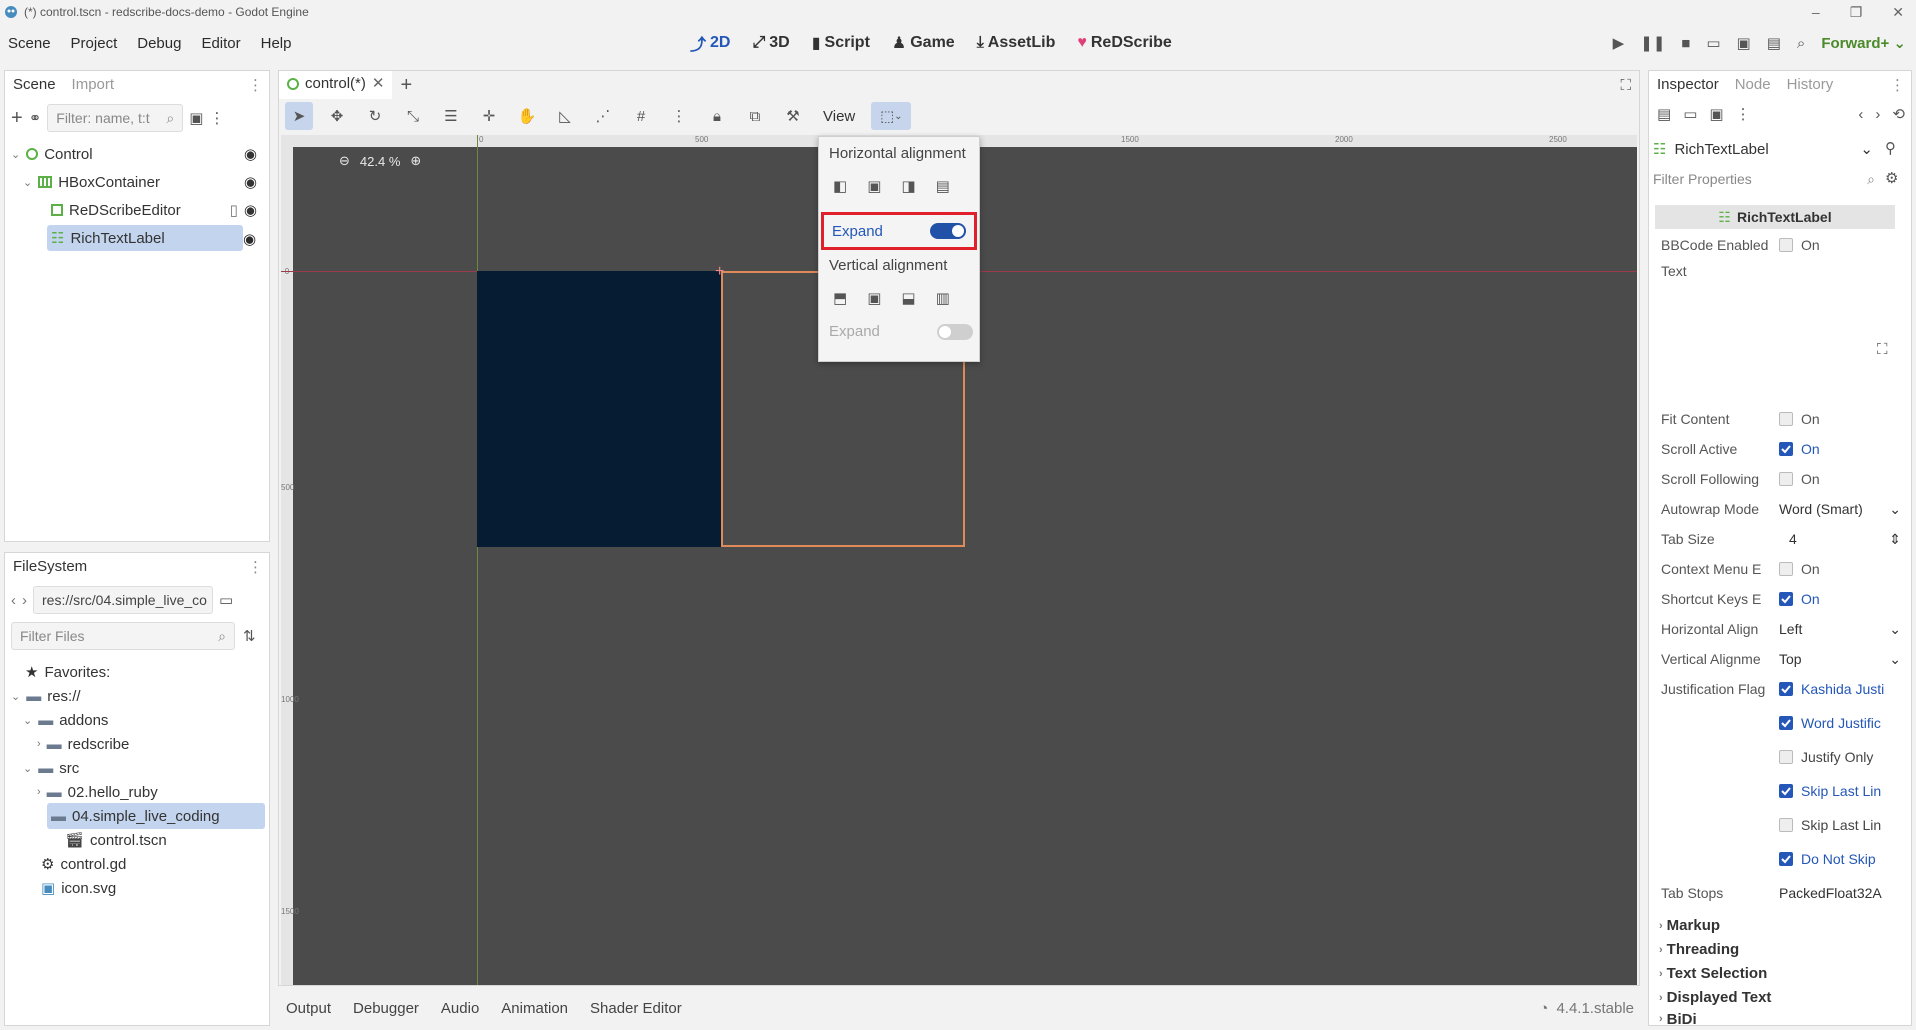 This screenshot has width=1916, height=1030. I want to click on object-history-icon: ⟲, so click(1898, 114).